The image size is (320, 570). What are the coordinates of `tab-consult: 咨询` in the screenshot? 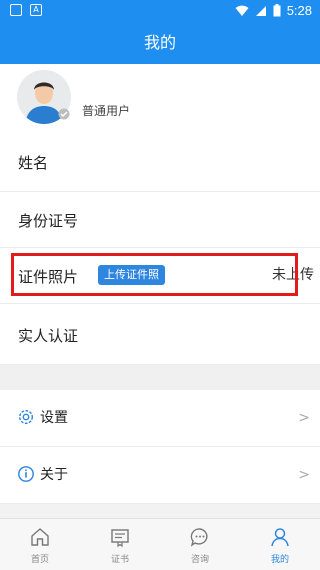 It's located at (200, 544).